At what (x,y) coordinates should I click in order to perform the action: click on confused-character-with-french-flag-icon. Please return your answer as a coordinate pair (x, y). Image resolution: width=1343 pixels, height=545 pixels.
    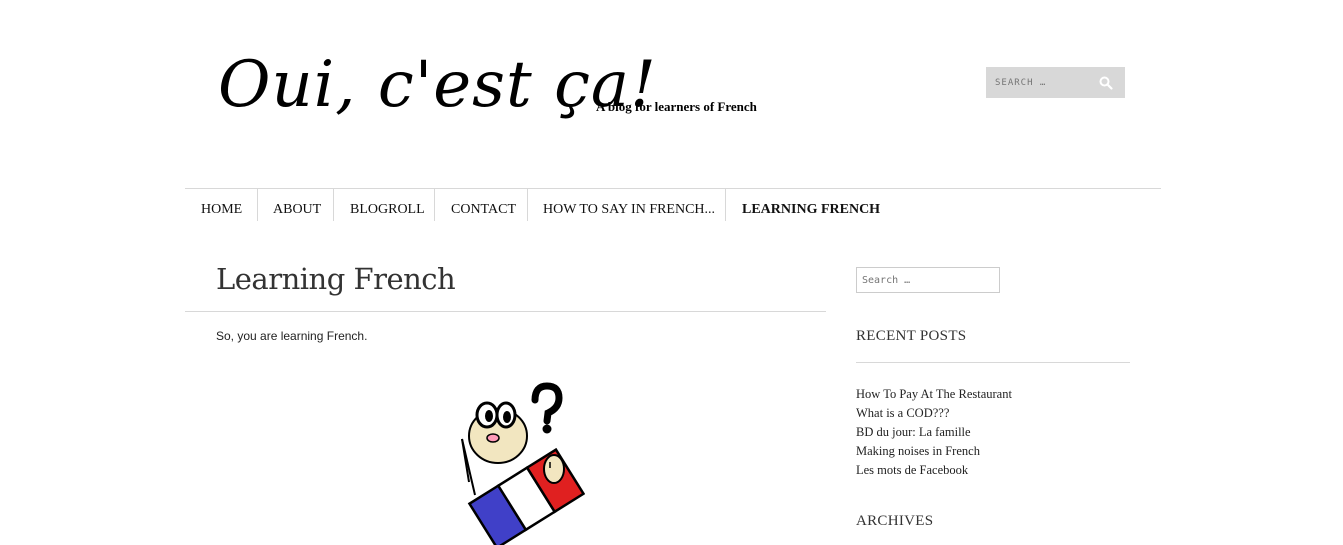
    Looking at the image, I should click on (523, 463).